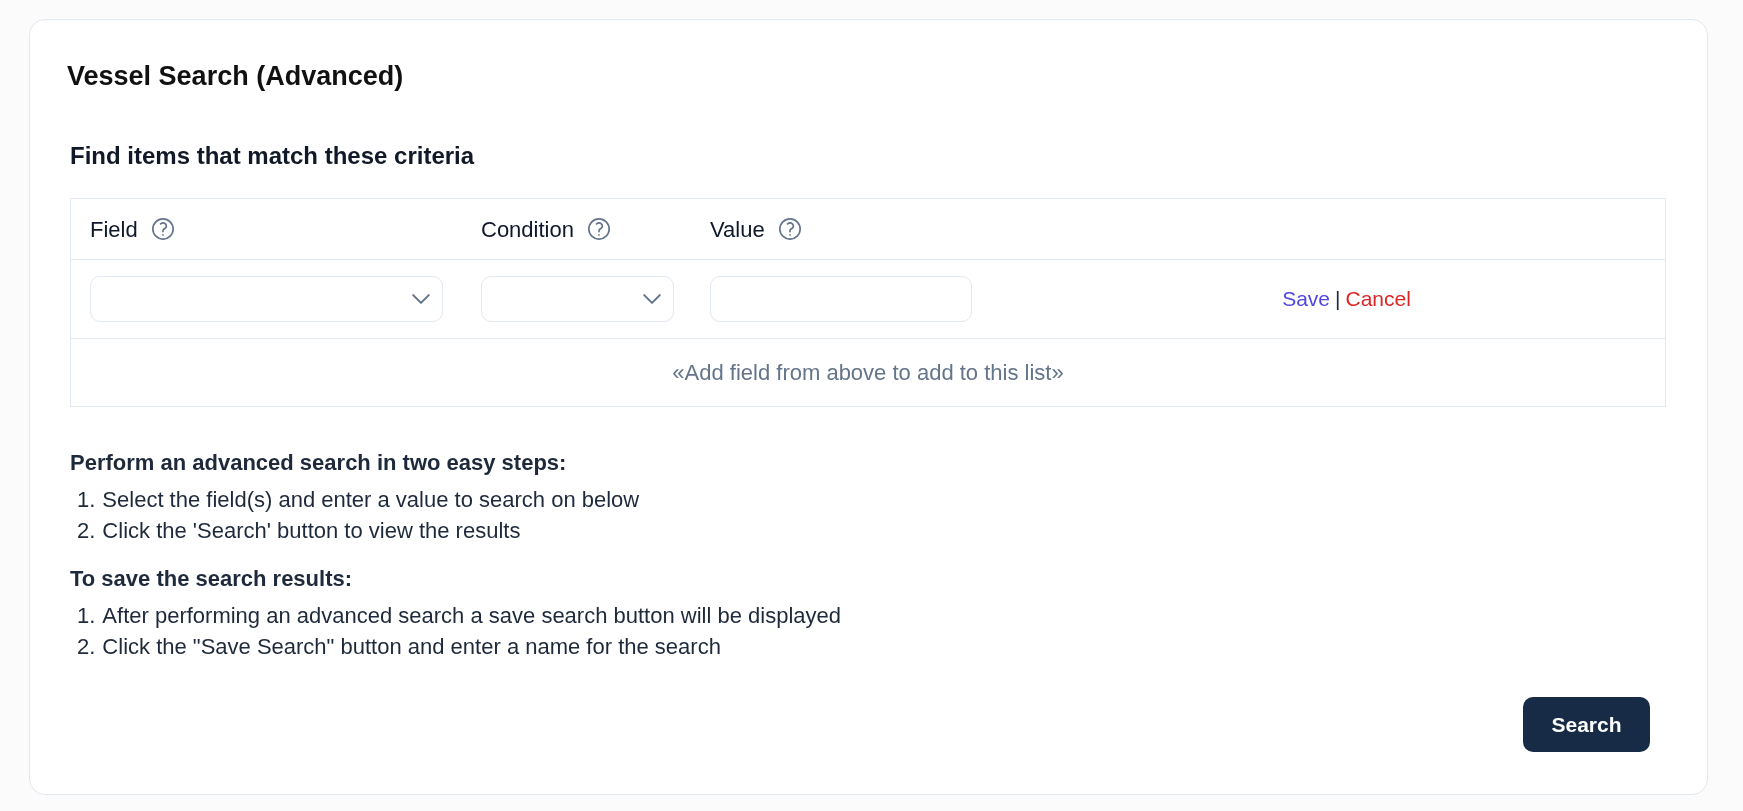 The width and height of the screenshot is (1743, 811). Describe the element at coordinates (211, 579) in the screenshot. I see `instructions-heading: To save the search results:` at that location.